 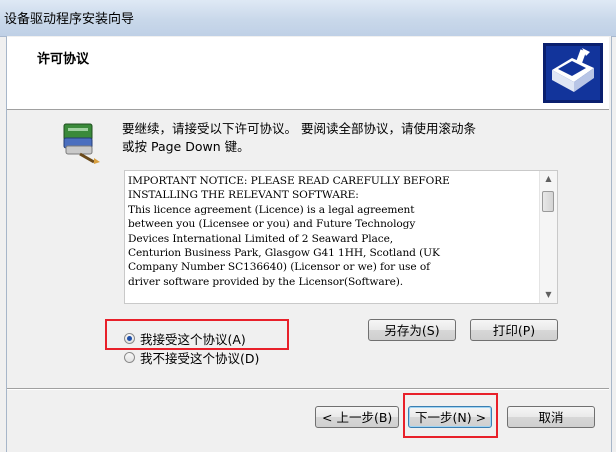 I want to click on back-button: < 上一步(B), so click(x=357, y=417).